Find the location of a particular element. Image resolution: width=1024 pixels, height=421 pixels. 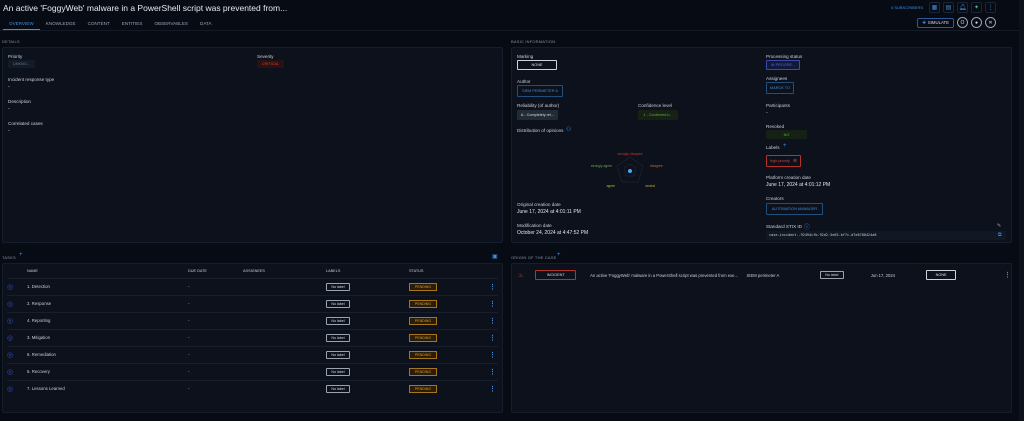

info-icon: ⓘ is located at coordinates (807, 226).